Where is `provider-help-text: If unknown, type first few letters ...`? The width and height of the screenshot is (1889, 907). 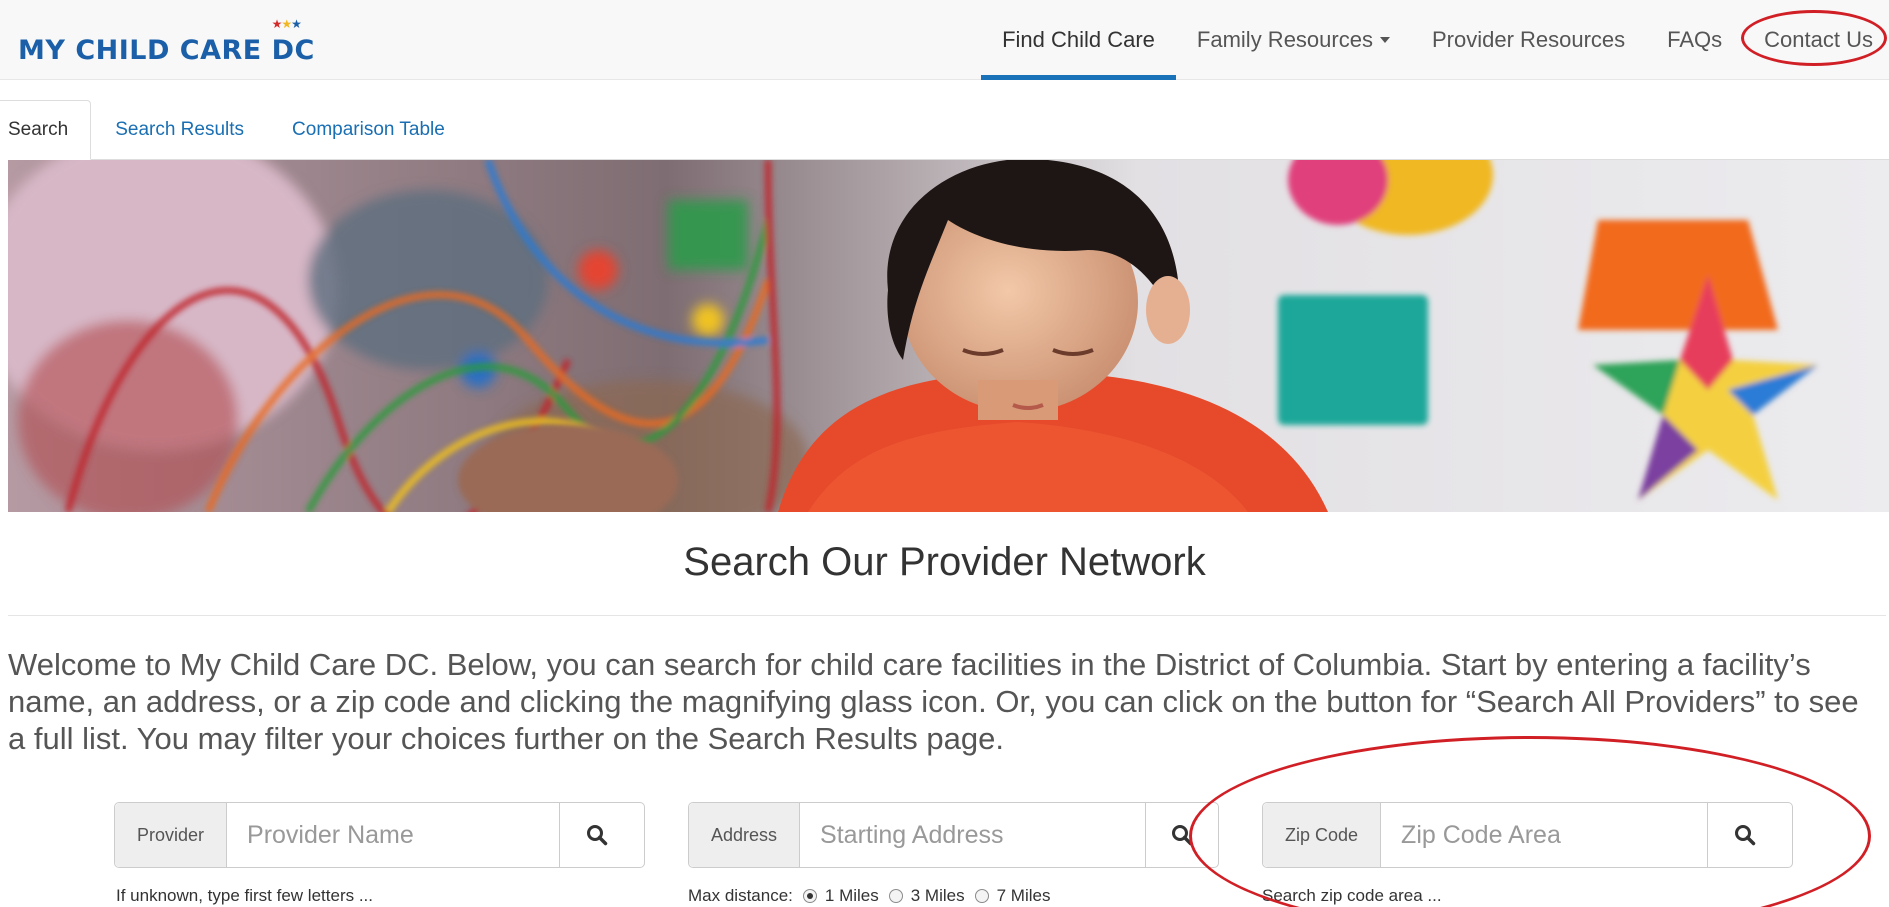
provider-help-text: If unknown, type first few letters ... is located at coordinates (244, 895).